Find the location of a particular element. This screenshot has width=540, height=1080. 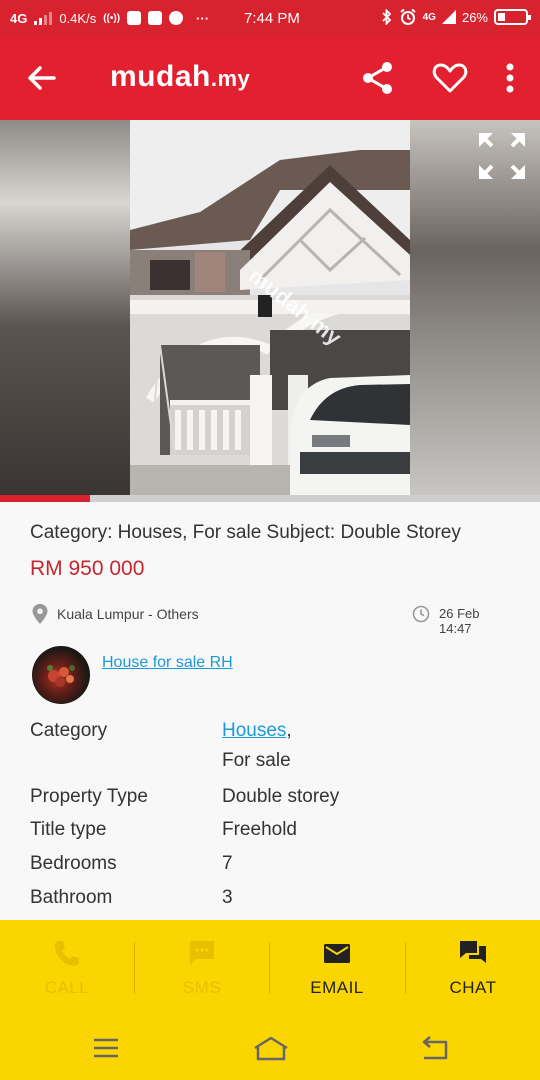

category-value-line2: For sale is located at coordinates (256, 760).